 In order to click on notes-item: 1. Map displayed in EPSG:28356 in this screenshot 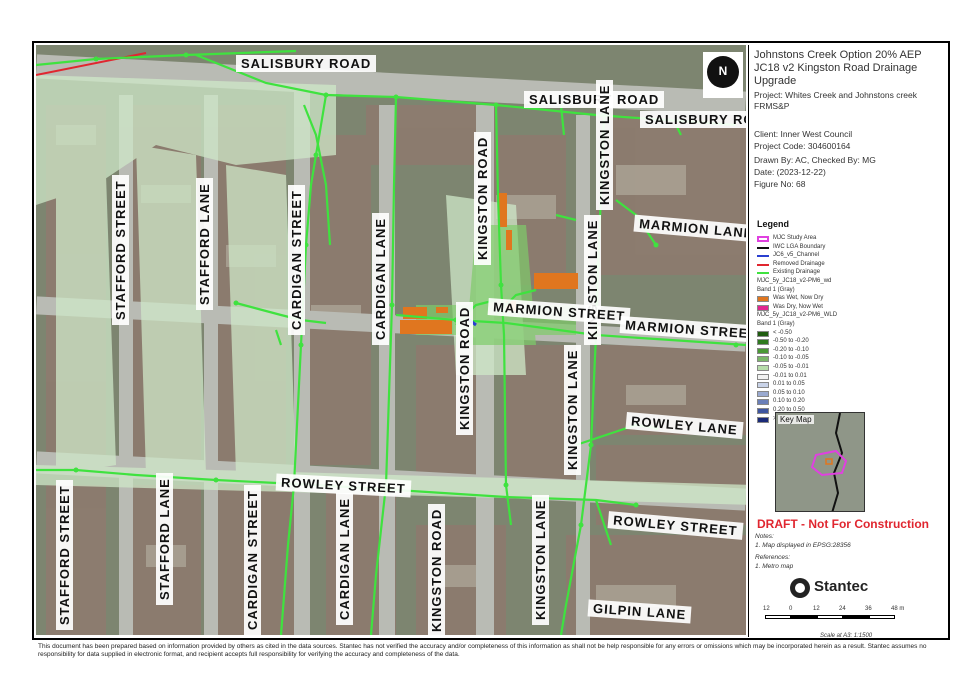, I will do `click(803, 545)`.